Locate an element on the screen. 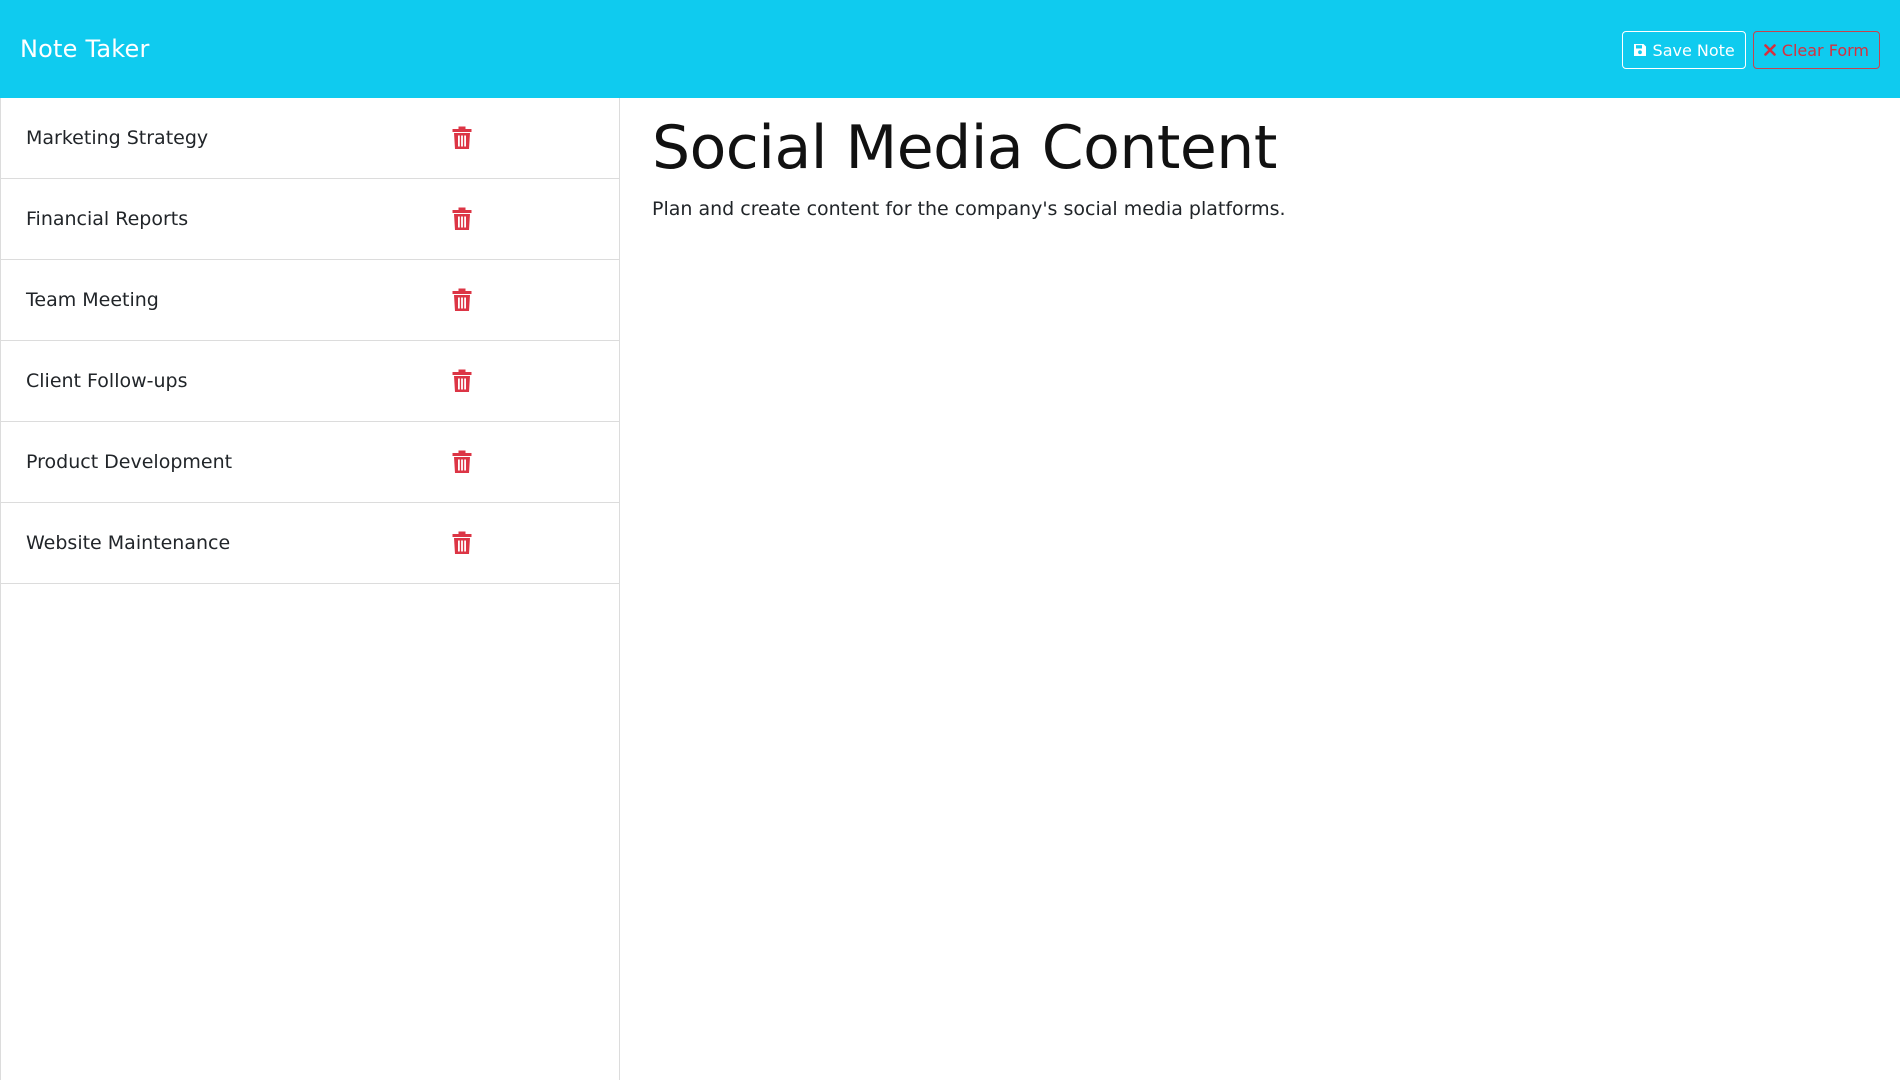 This screenshot has width=1900, height=1080. note-list-item-title: Marketing Strategy is located at coordinates (117, 138).